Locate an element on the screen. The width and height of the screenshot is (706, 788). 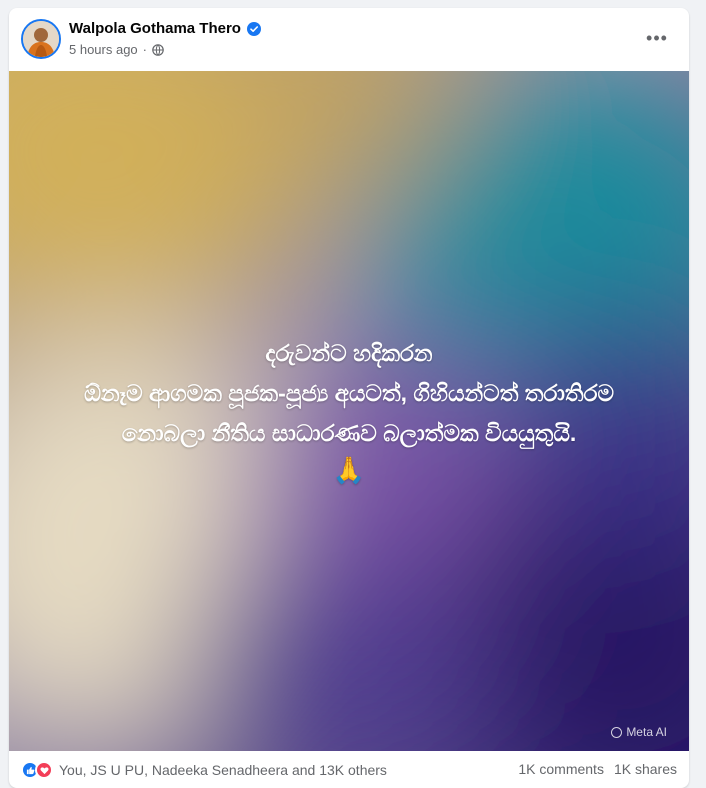
verified-badge-icon is located at coordinates (253, 28).